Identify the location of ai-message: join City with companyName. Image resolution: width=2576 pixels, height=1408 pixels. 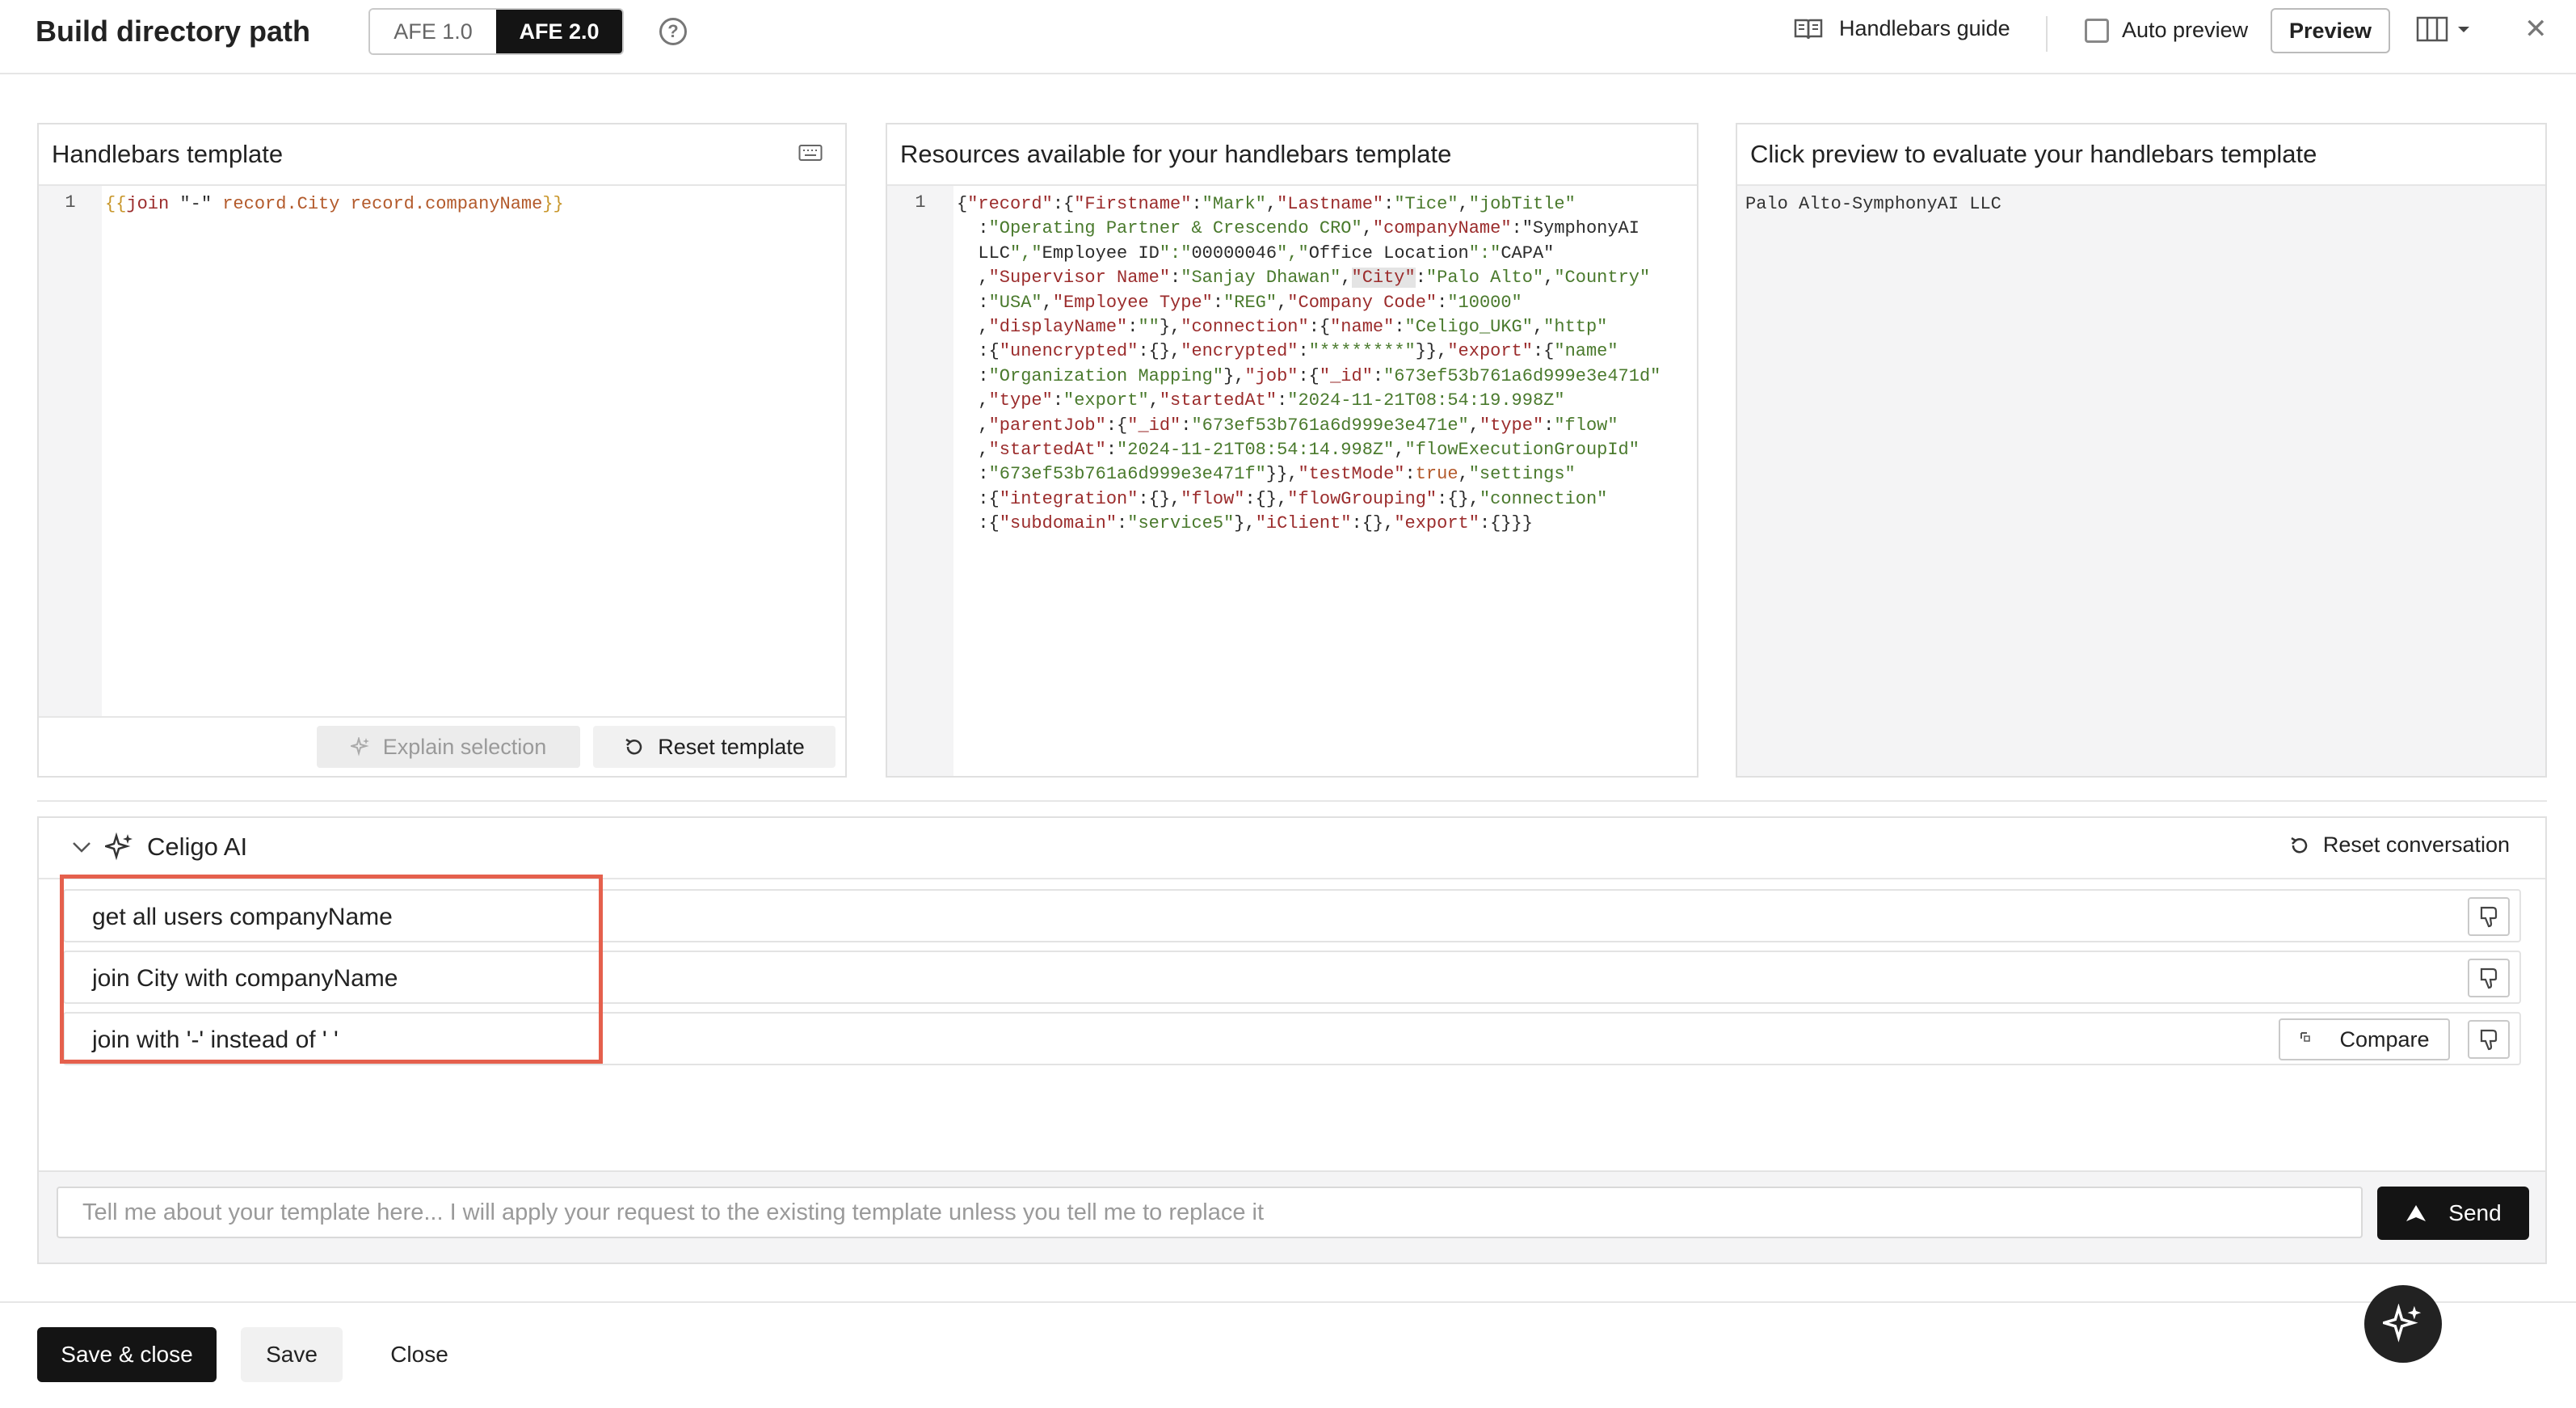
(1292, 977).